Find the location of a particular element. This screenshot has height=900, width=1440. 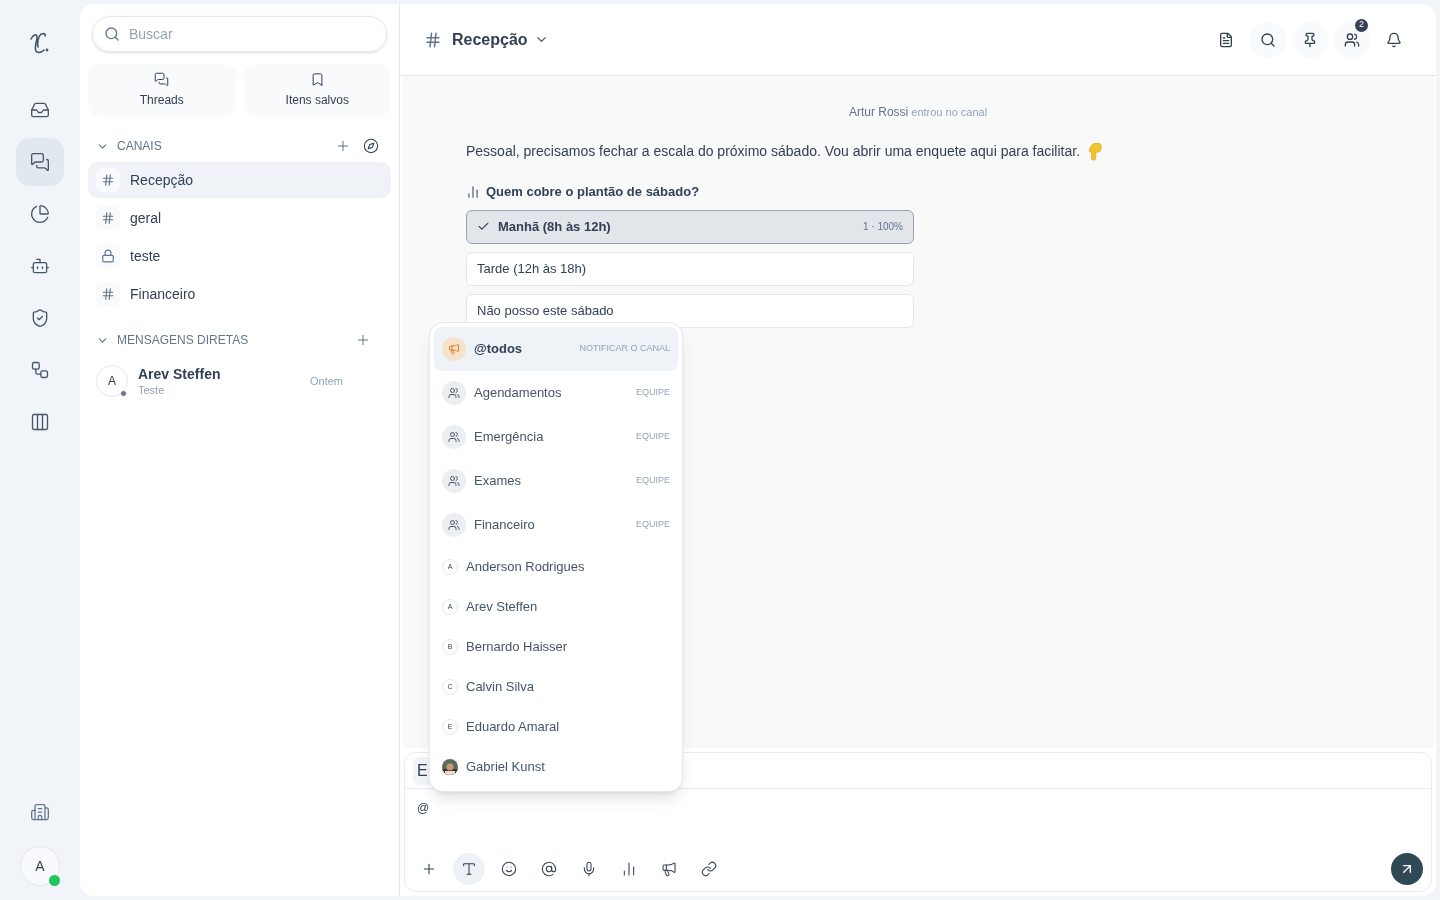

channel-title: Recepção is located at coordinates (490, 39).